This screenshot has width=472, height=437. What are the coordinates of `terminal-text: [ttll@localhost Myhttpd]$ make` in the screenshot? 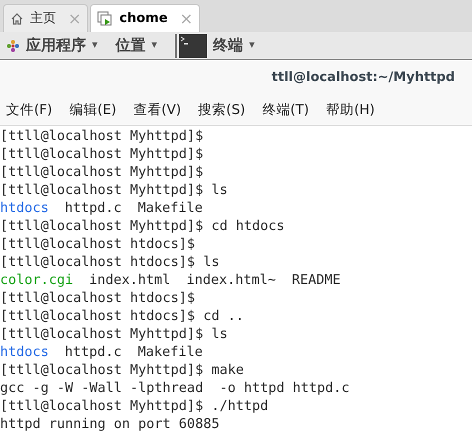 It's located at (122, 370).